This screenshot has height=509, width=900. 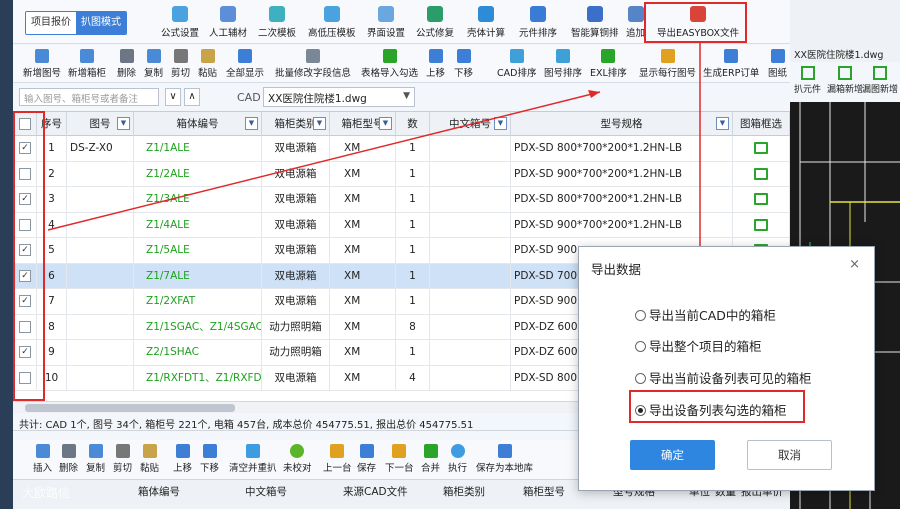 What do you see at coordinates (463, 64) in the screenshot?
I see `move-down-button: 下移` at bounding box center [463, 64].